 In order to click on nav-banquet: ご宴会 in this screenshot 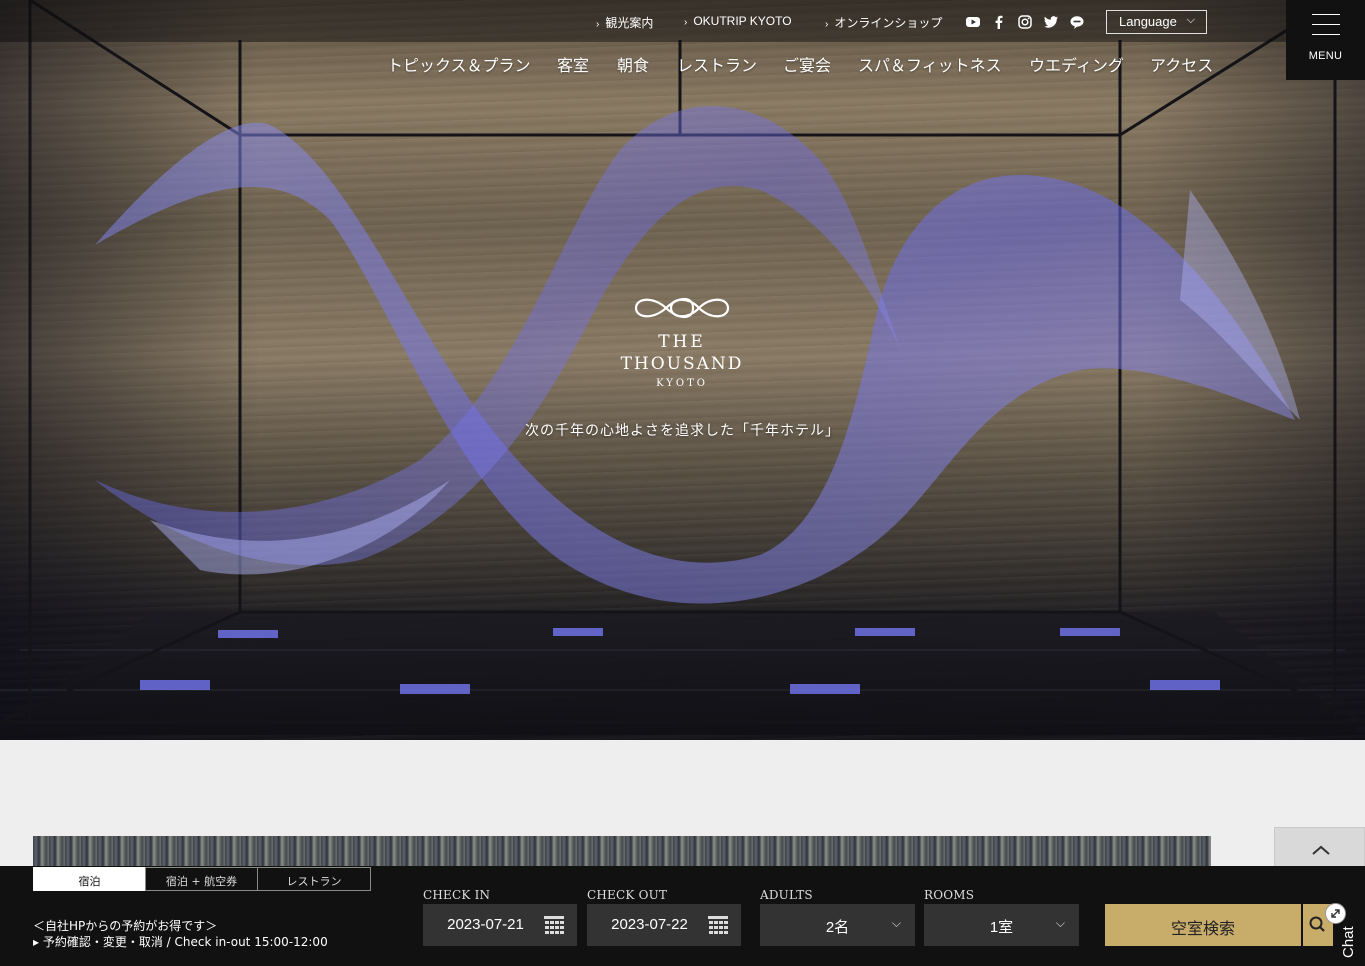, I will do `click(807, 64)`.